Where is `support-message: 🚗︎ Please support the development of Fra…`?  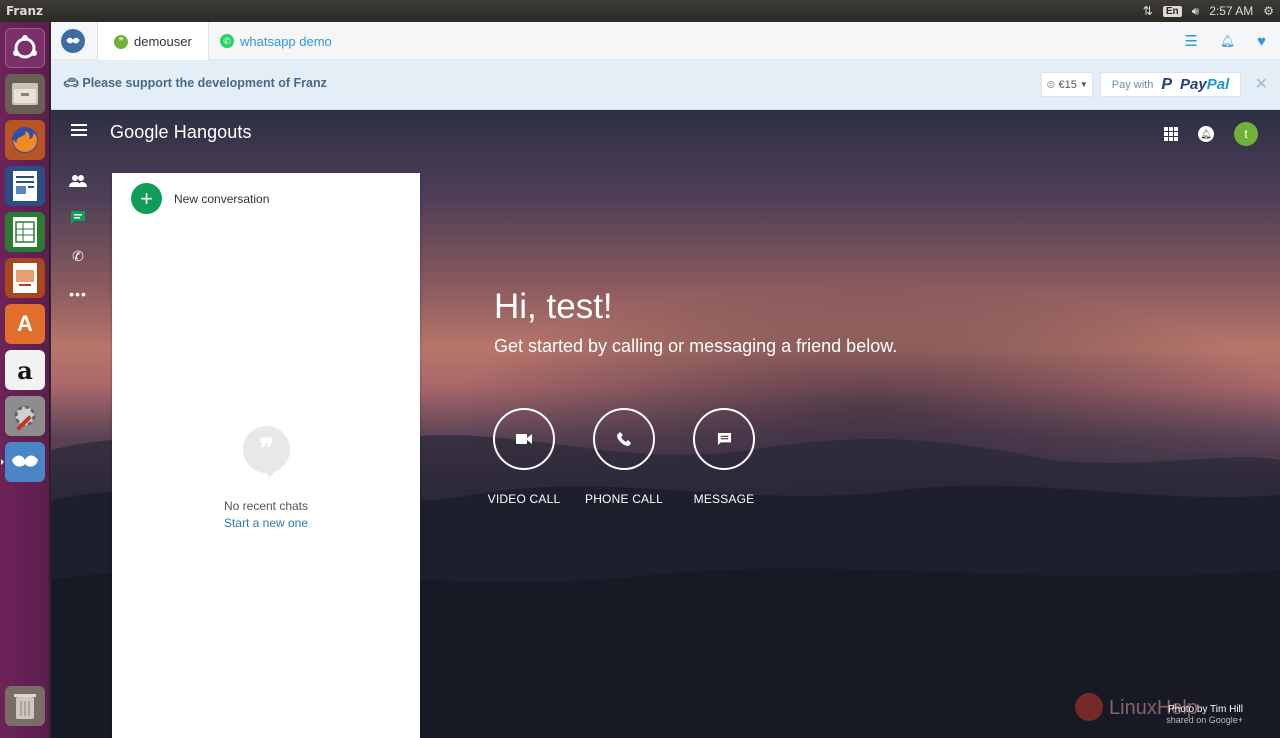 support-message: 🚗︎ Please support the development of Fra… is located at coordinates (195, 83).